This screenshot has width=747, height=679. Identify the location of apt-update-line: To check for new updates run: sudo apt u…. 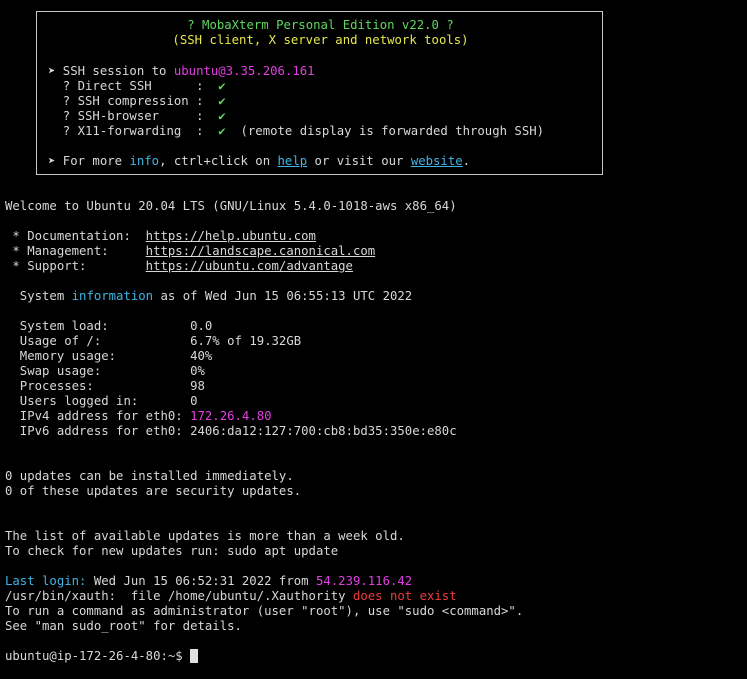
(172, 551).